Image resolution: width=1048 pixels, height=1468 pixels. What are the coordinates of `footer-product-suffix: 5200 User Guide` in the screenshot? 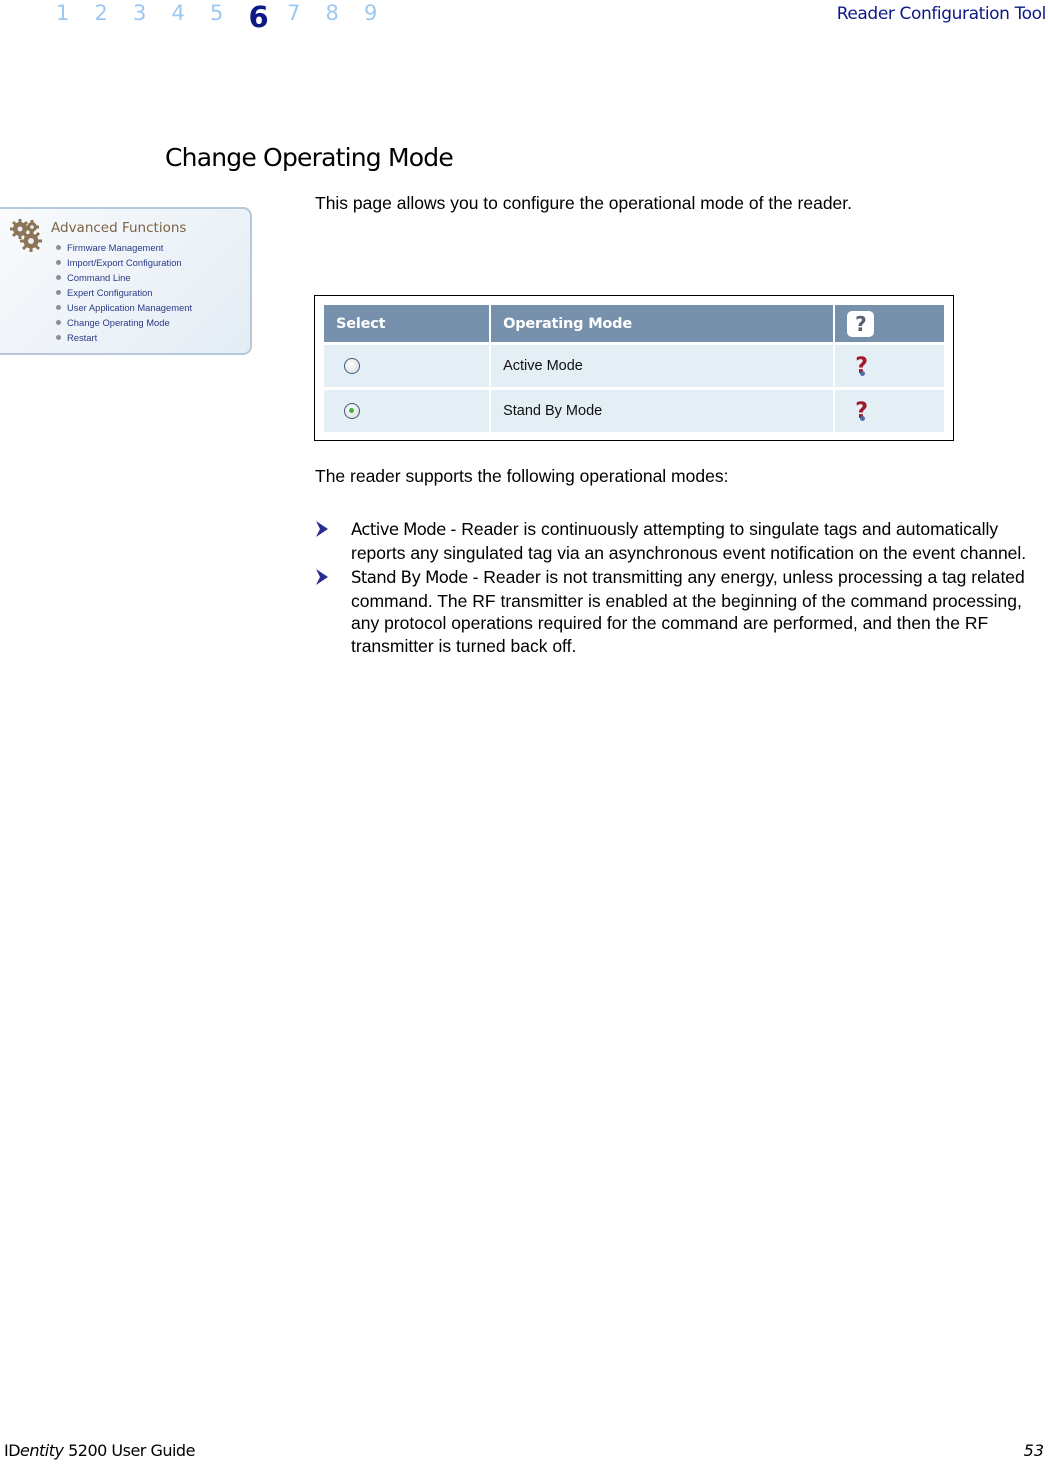 It's located at (129, 1450).